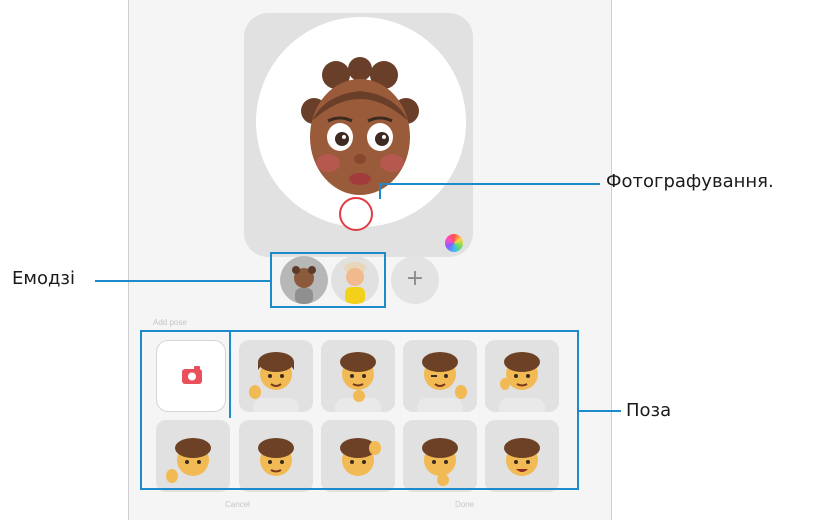  What do you see at coordinates (328, 280) in the screenshot?
I see `emoji-callout-frame` at bounding box center [328, 280].